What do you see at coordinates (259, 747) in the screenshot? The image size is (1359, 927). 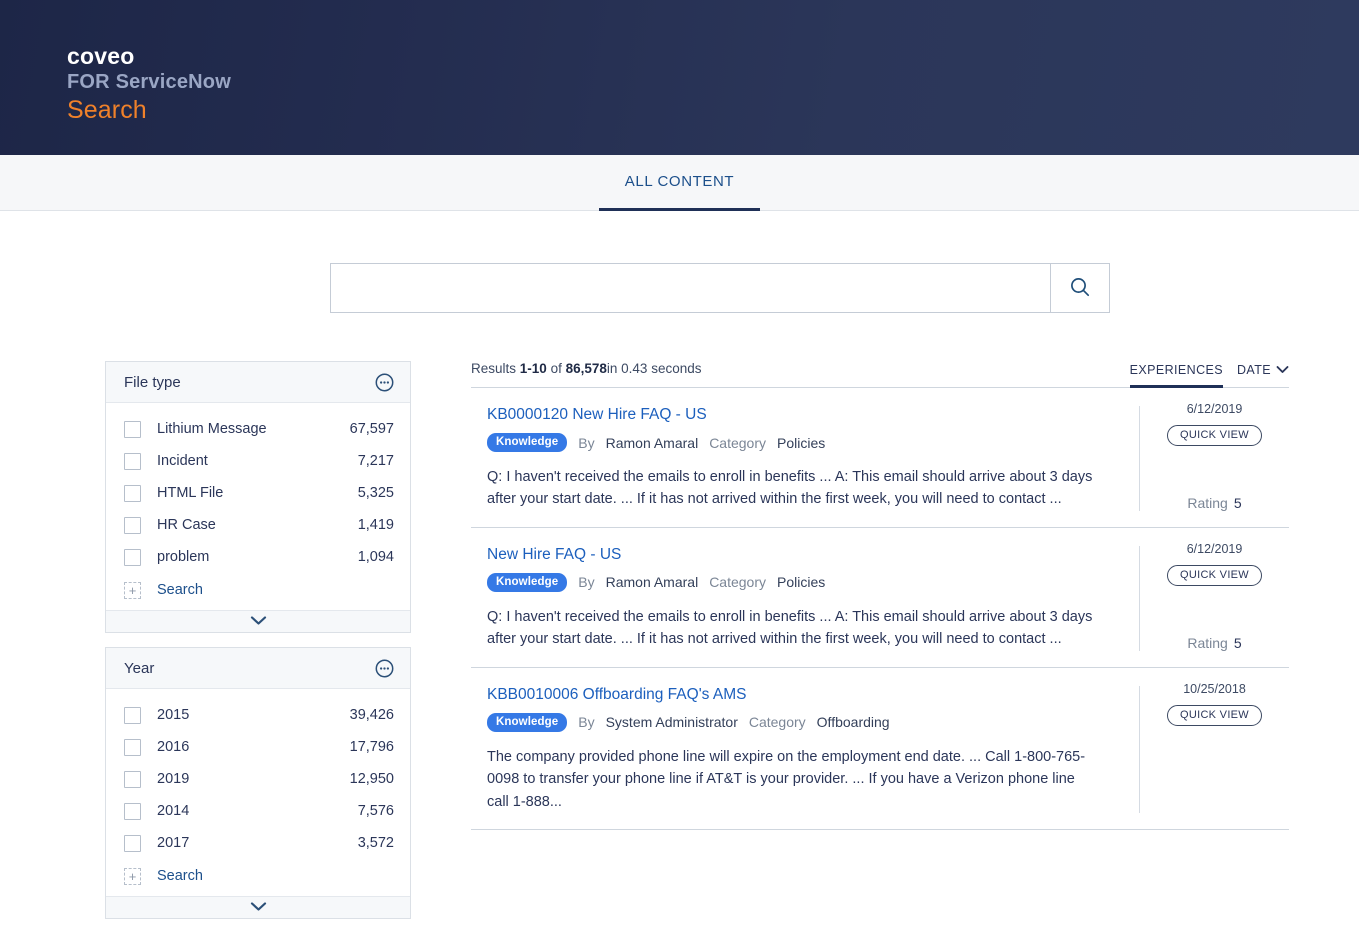 I see `facet-value-row: 2016 17,796` at bounding box center [259, 747].